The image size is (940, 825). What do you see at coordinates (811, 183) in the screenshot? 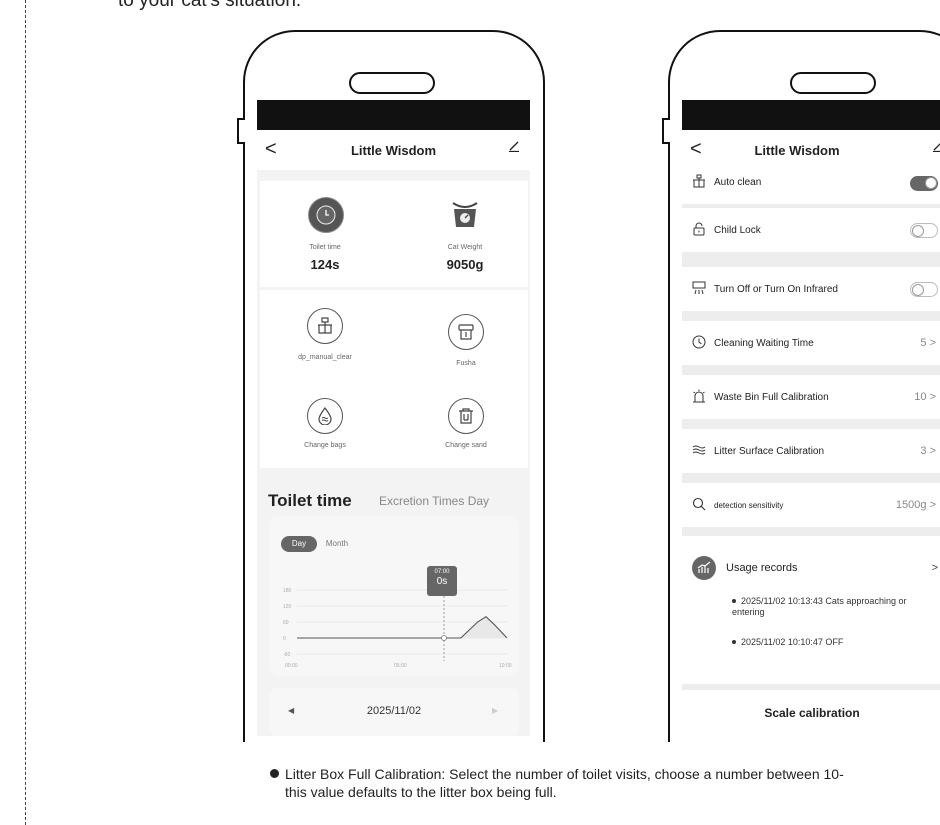
I see `row-auto-clean: Auto clean` at bounding box center [811, 183].